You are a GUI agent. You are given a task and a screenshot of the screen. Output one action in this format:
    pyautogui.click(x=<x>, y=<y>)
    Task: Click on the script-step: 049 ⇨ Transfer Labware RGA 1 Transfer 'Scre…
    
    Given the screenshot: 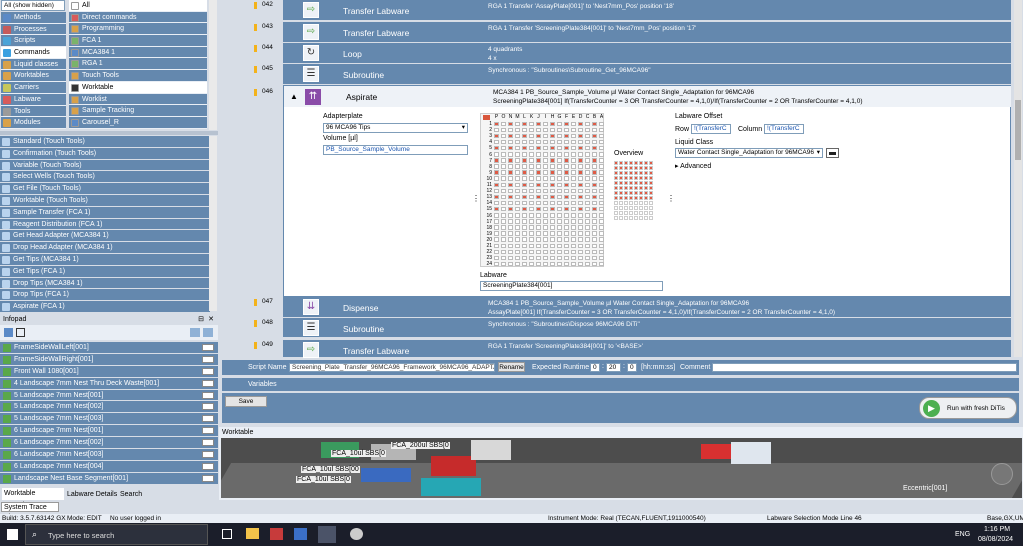 What is the action you would take?
    pyautogui.click(x=632, y=349)
    